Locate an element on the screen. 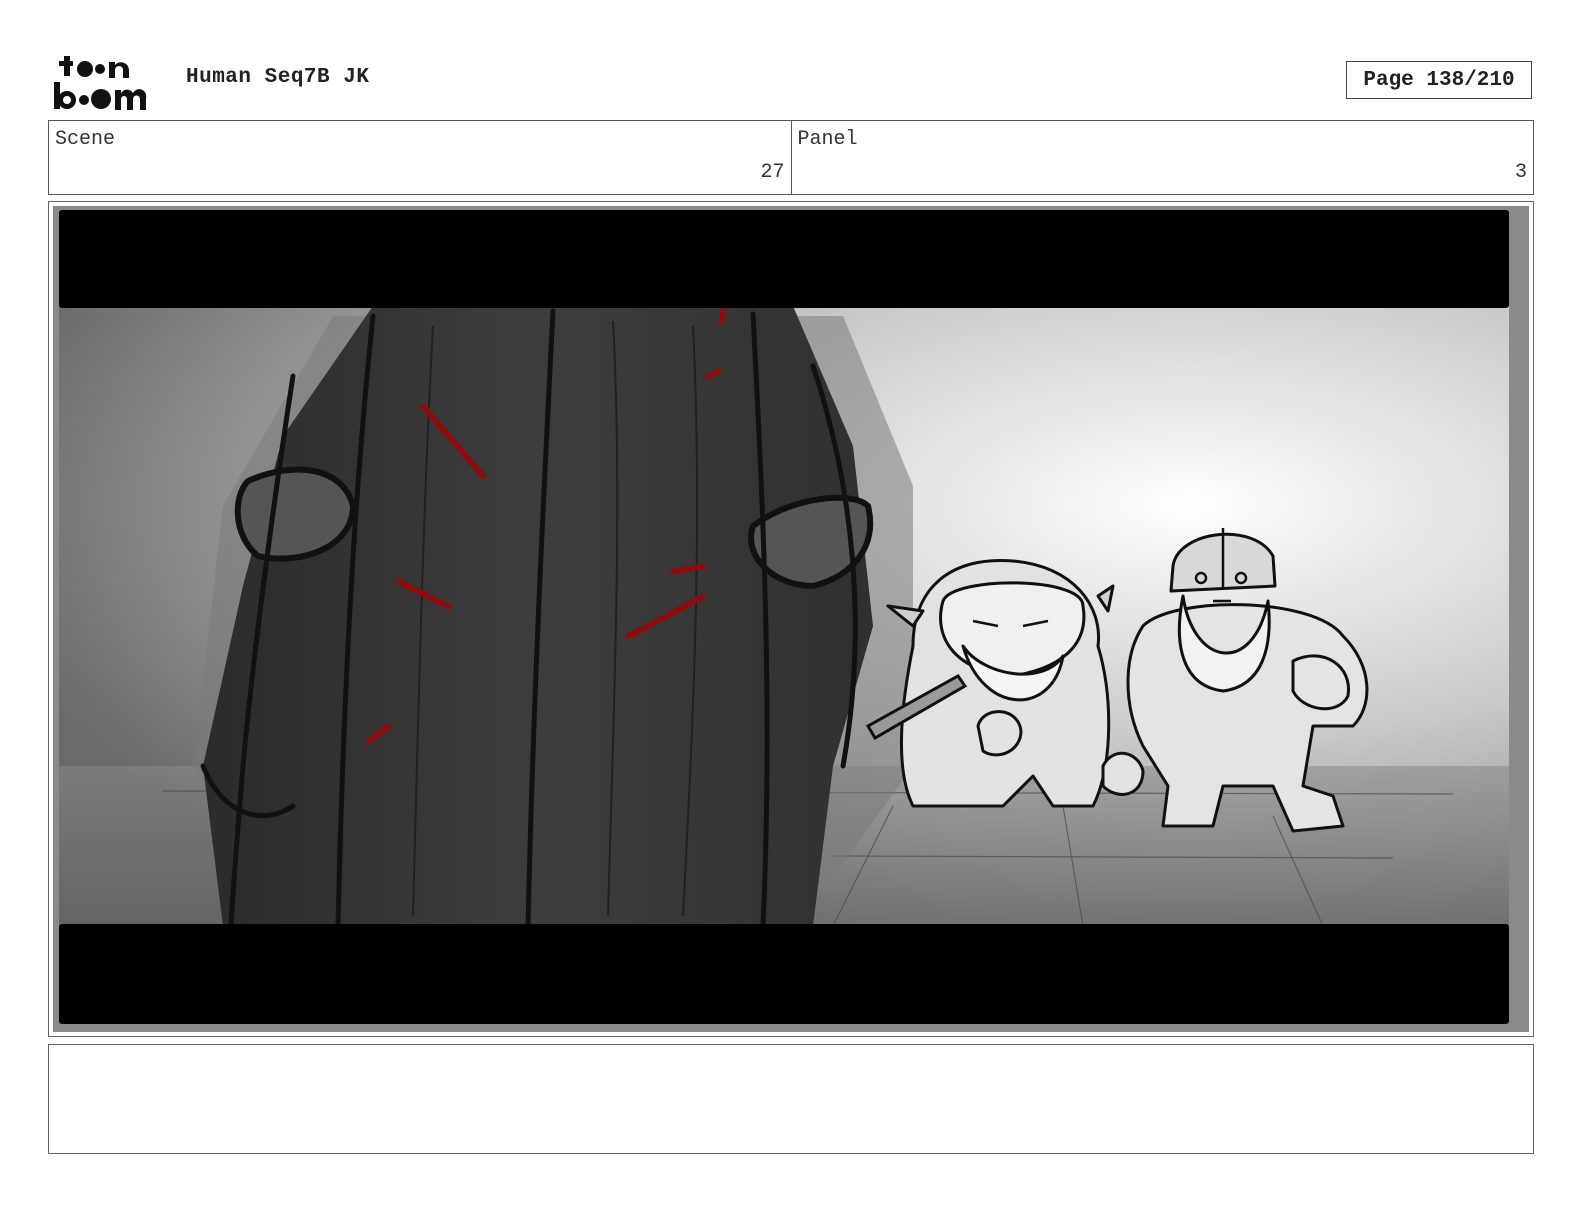  panel-number: 3 is located at coordinates (1520, 172).